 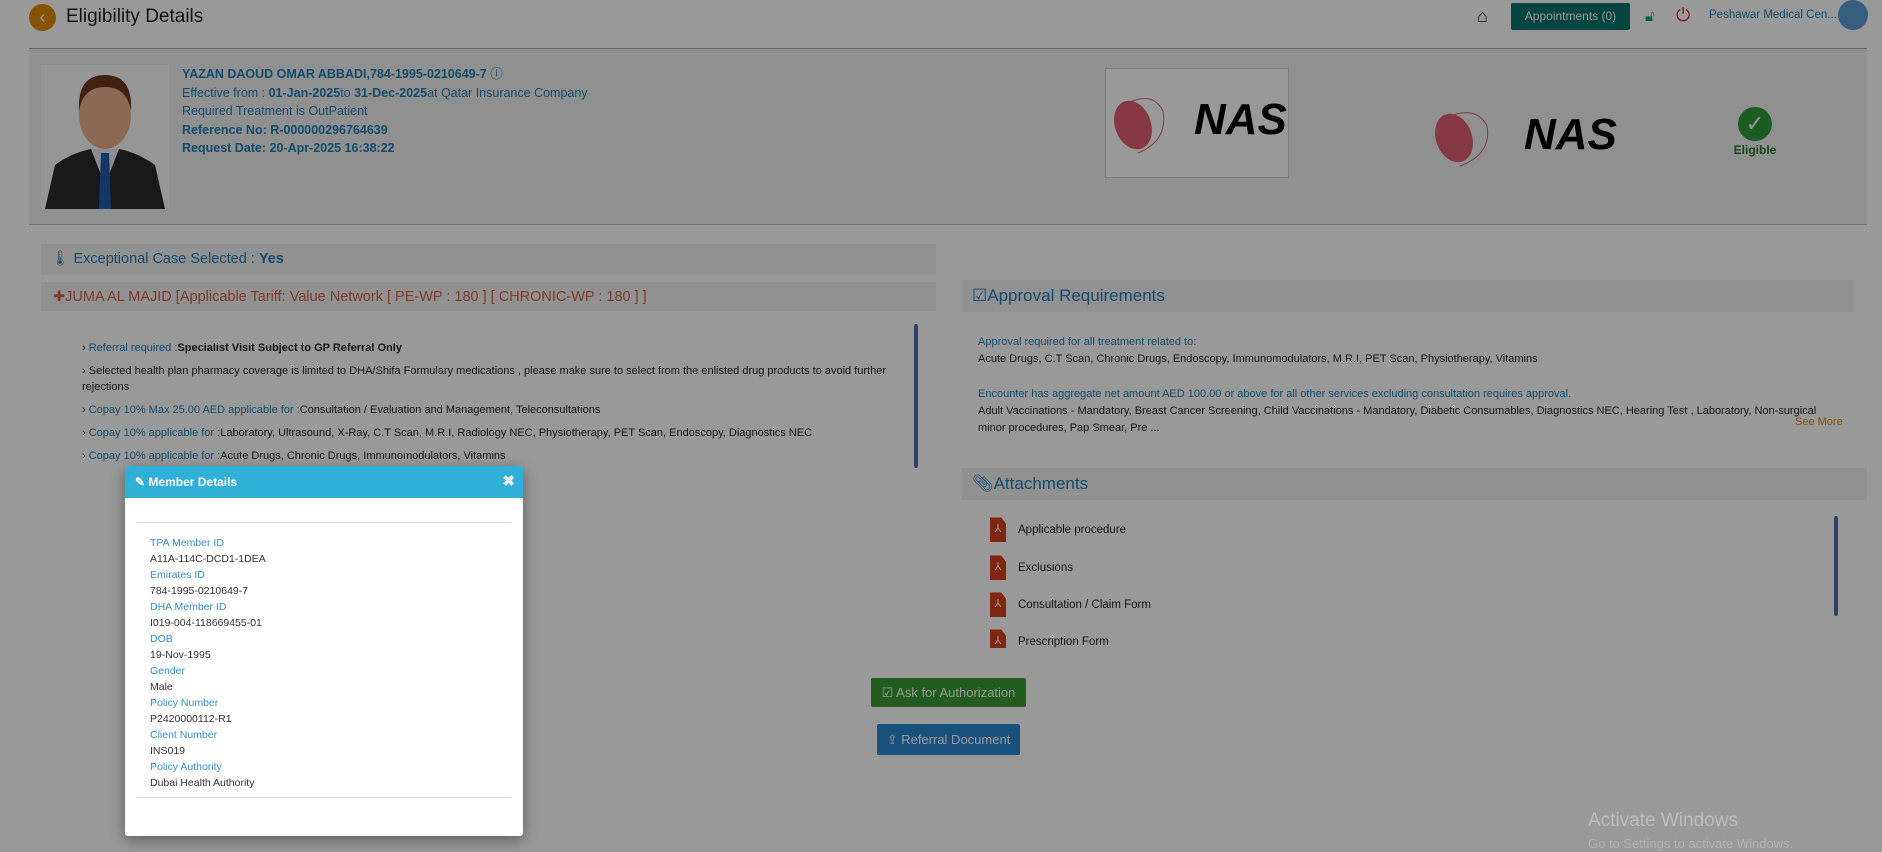 What do you see at coordinates (186, 767) in the screenshot?
I see `field-label: Policy Authority` at bounding box center [186, 767].